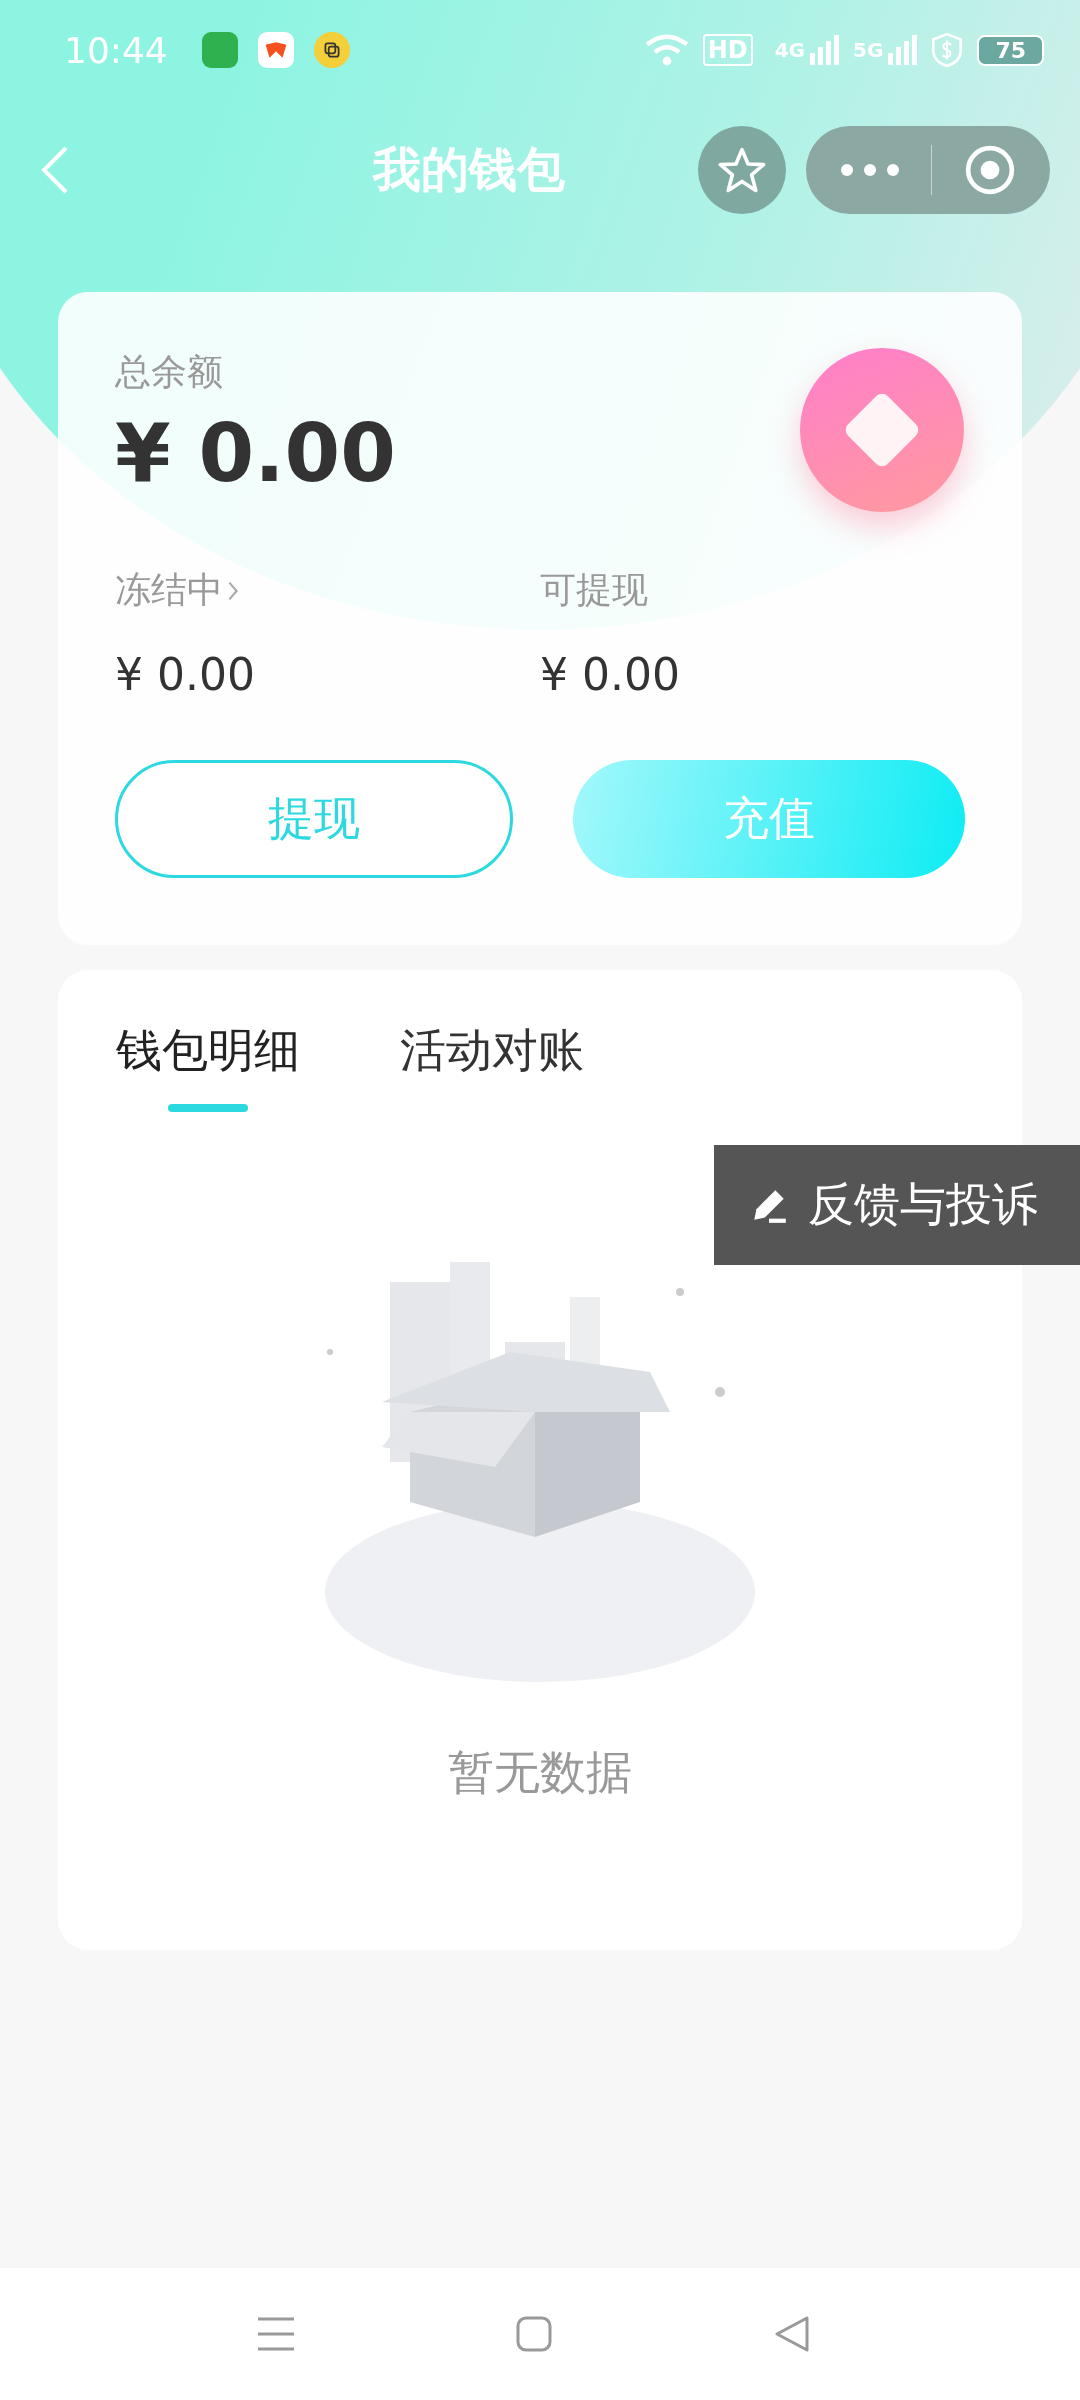 The width and height of the screenshot is (1080, 2400). I want to click on close-icon, so click(990, 170).